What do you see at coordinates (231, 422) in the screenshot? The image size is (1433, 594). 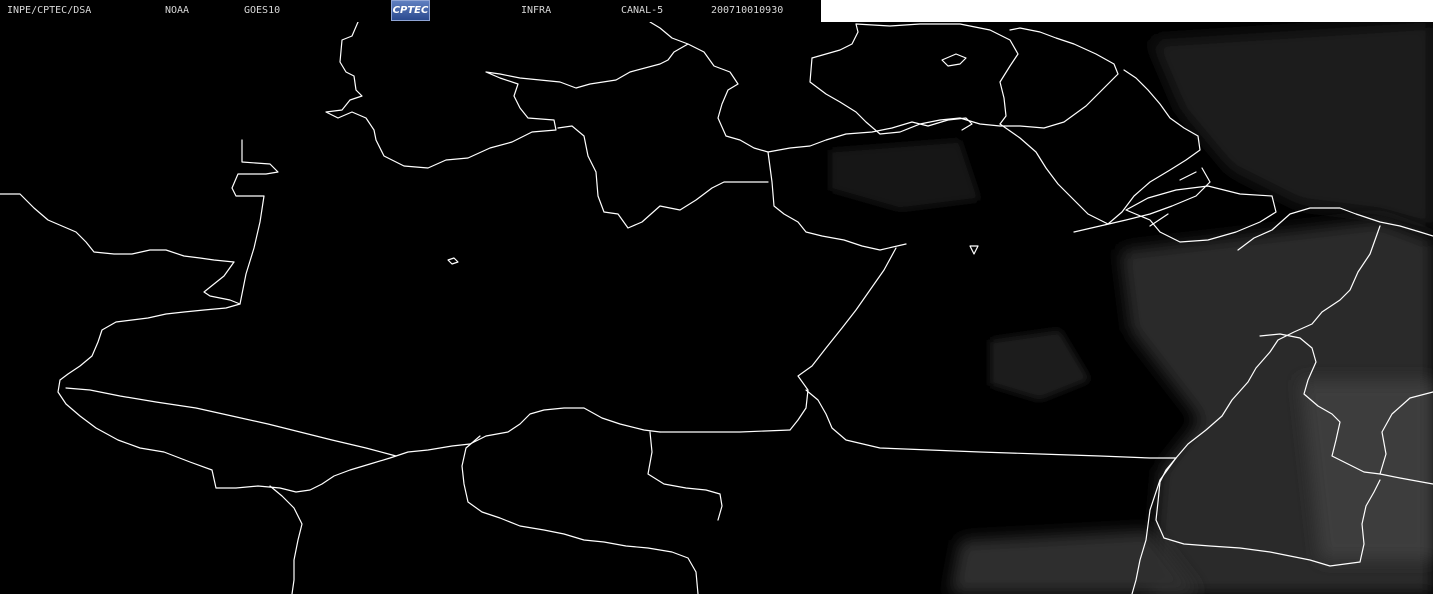 I see `boundary-acre-amazonas` at bounding box center [231, 422].